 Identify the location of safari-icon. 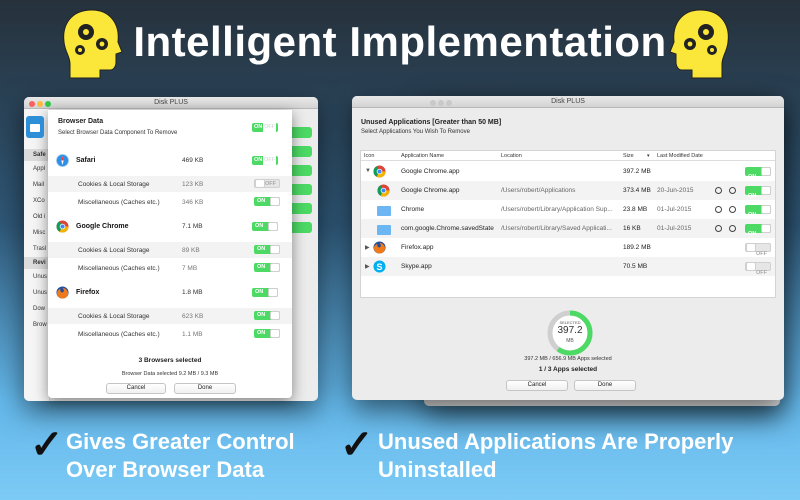
(62, 160).